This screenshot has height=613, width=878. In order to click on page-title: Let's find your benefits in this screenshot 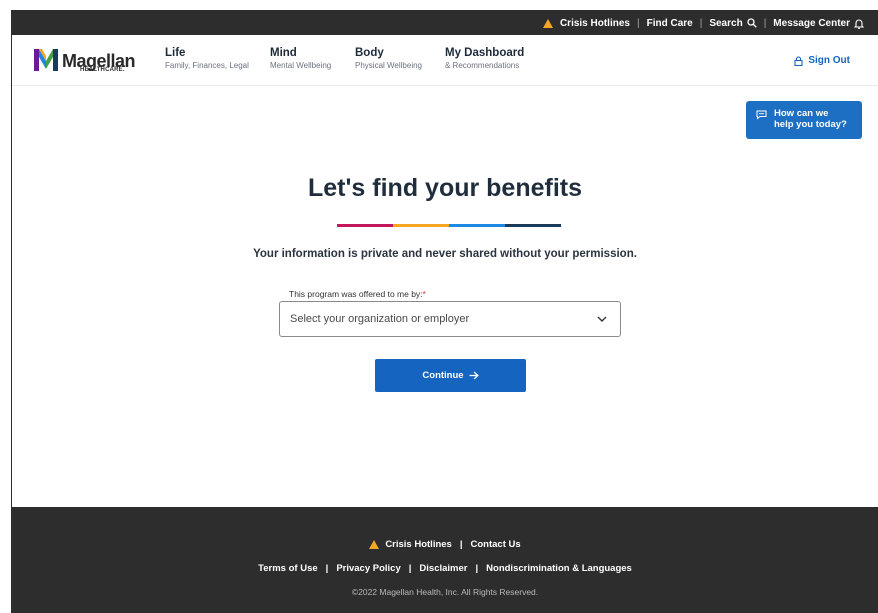, I will do `click(445, 188)`.